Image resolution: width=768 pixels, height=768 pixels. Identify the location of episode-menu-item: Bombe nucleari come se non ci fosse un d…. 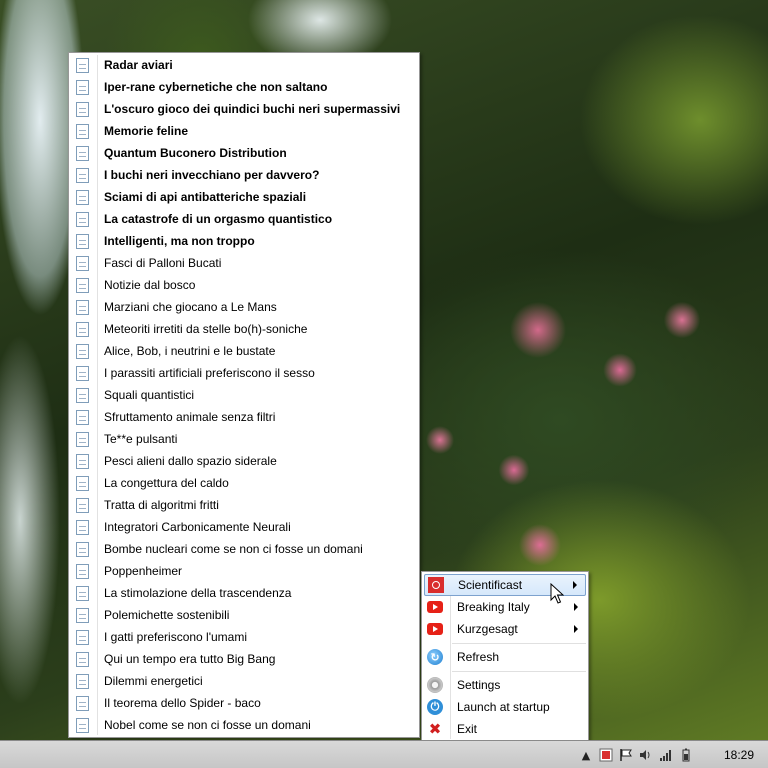
(244, 549).